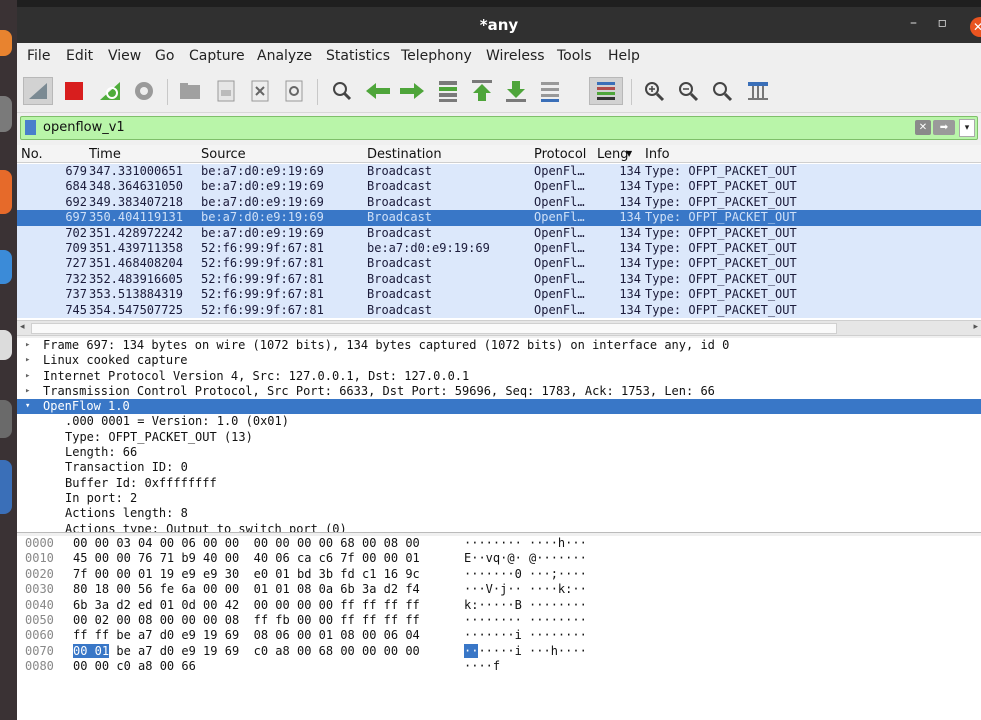 The height and width of the screenshot is (720, 981). I want to click on tree-field: Transaction ID: 0, so click(499, 467).